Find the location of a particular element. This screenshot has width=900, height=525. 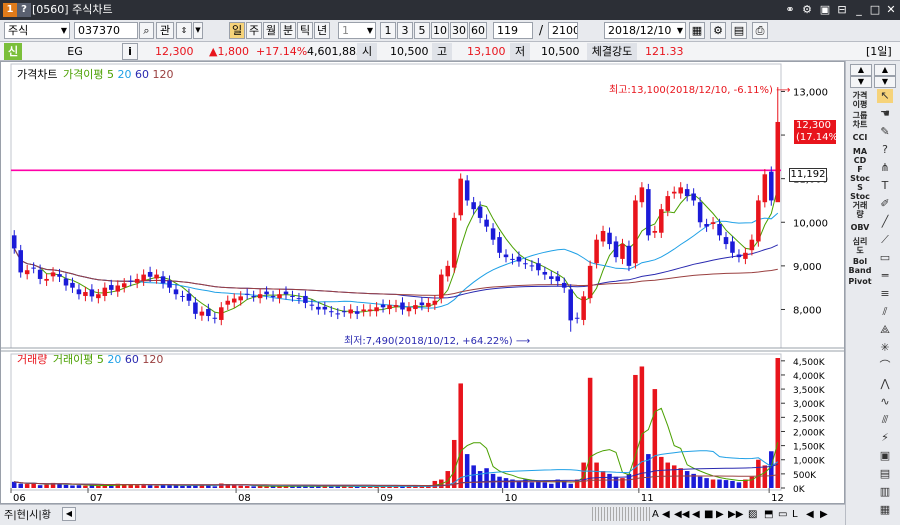

bottom-tabs: 주|현|시|황 is located at coordinates (27, 515).